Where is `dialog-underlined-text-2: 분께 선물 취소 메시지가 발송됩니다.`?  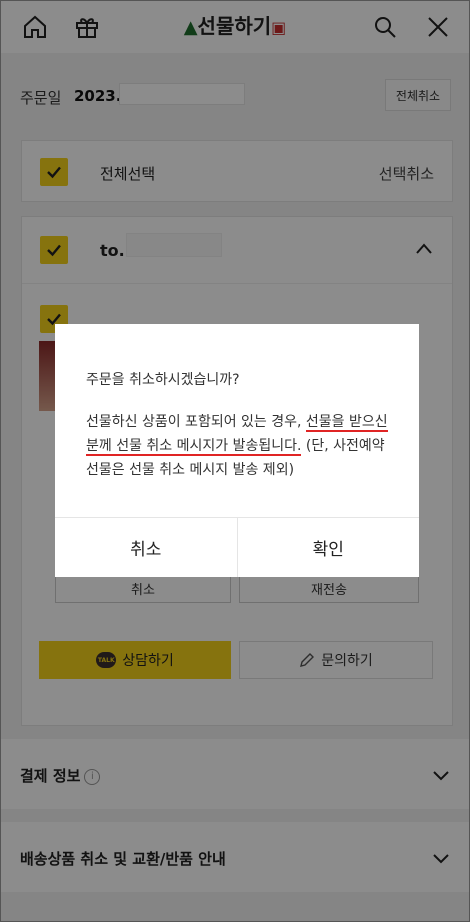 dialog-underlined-text-2: 분께 선물 취소 메시지가 발송됩니다. is located at coordinates (194, 447).